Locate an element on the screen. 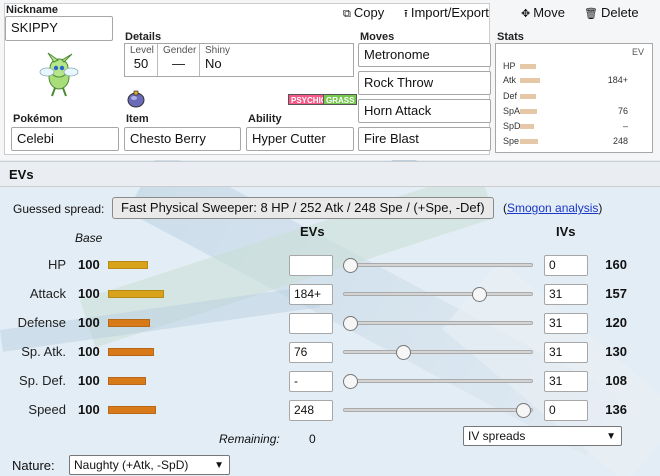  copy-button: ⧉ Copy is located at coordinates (363, 13).